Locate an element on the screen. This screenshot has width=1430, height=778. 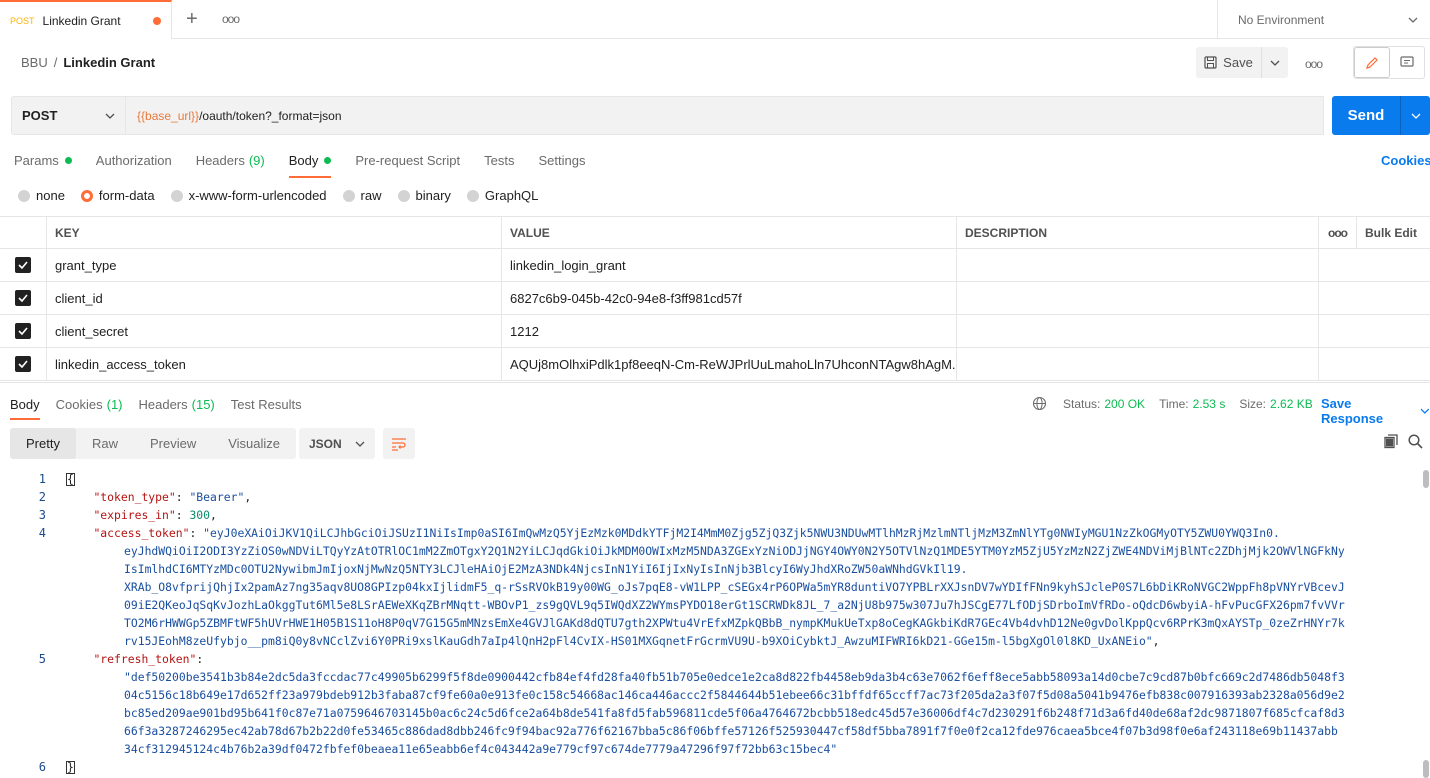
scrollbar-thumb-bottom is located at coordinates (1426, 769).